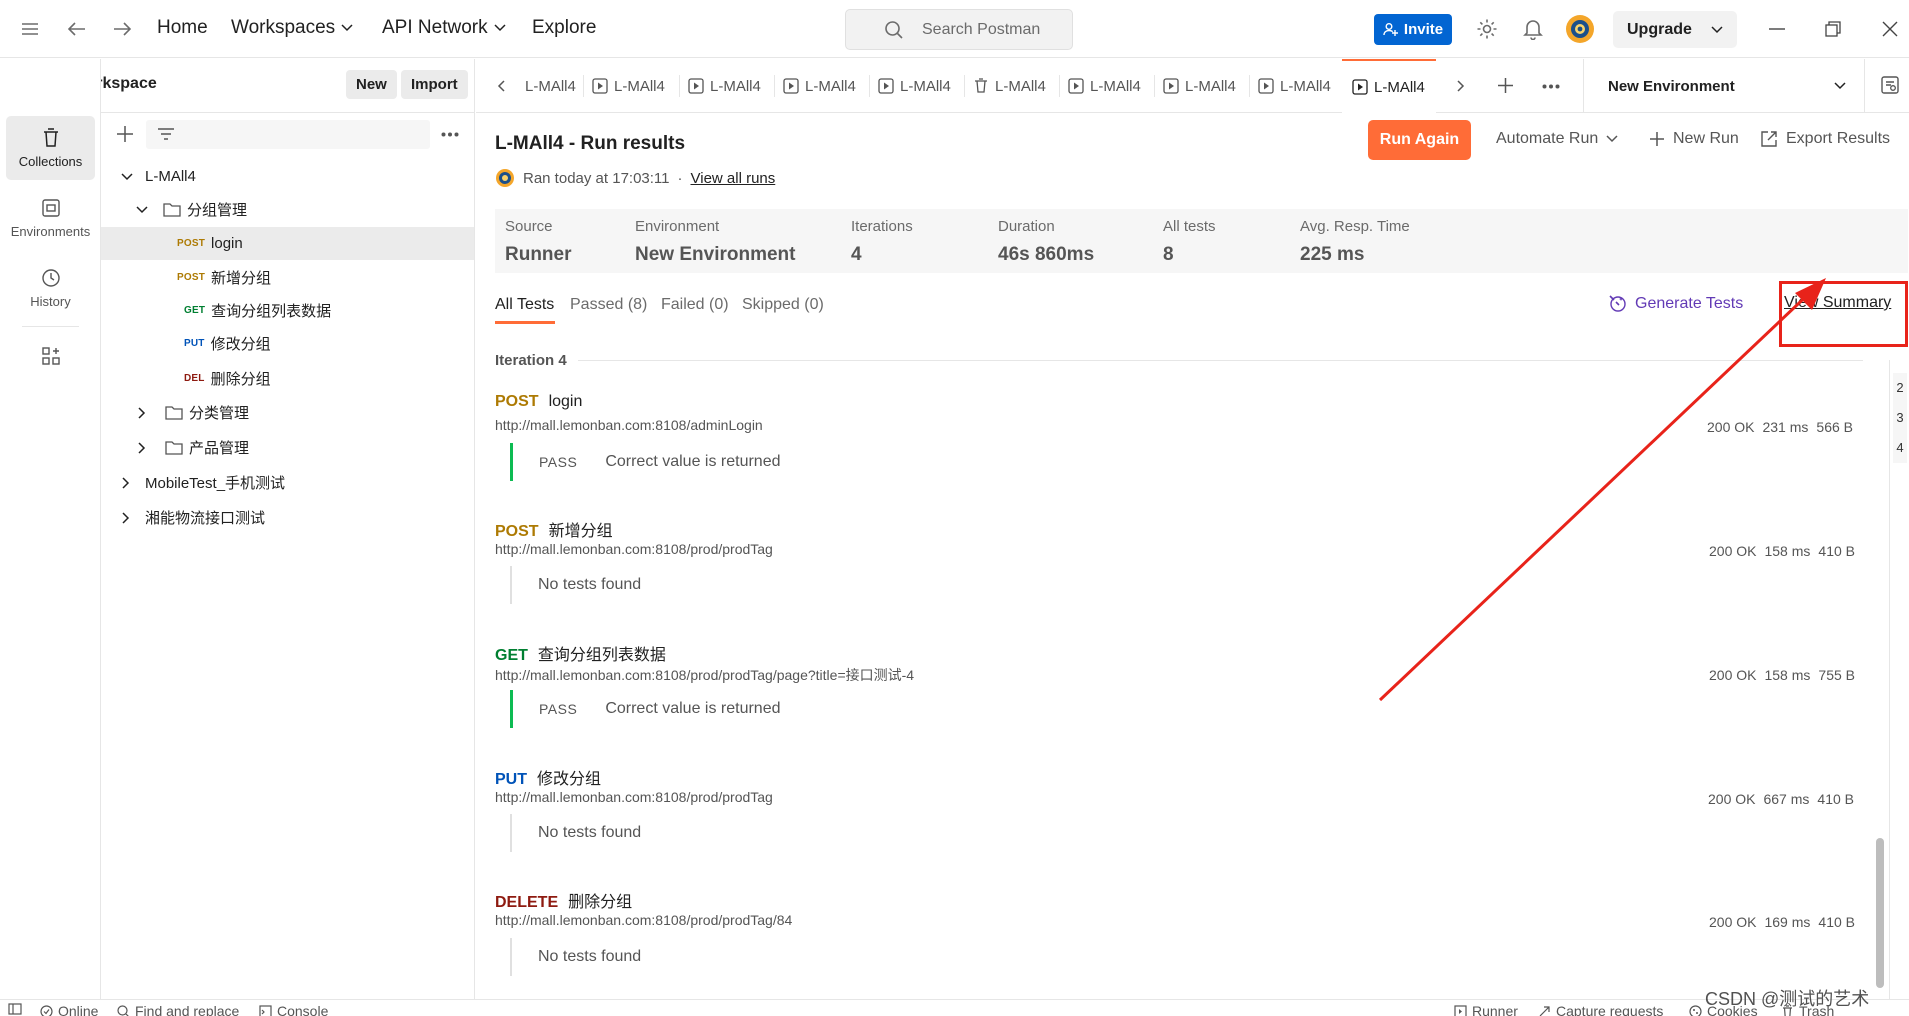 Image resolution: width=1909 pixels, height=1016 pixels. Describe the element at coordinates (783, 305) in the screenshot. I see `tab-skipped: Skipped (0)` at that location.